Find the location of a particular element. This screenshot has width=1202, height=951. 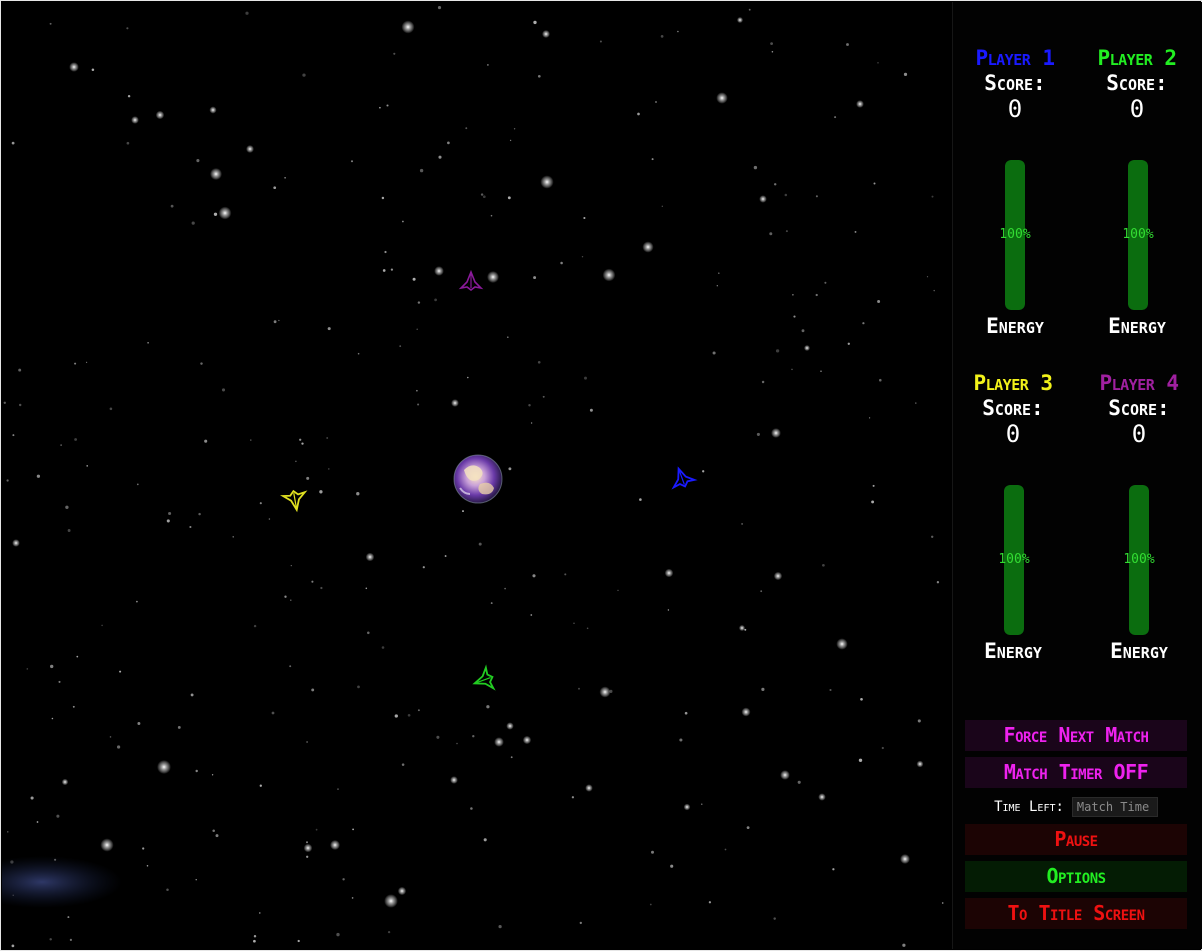

match-time-input is located at coordinates (1114, 807).